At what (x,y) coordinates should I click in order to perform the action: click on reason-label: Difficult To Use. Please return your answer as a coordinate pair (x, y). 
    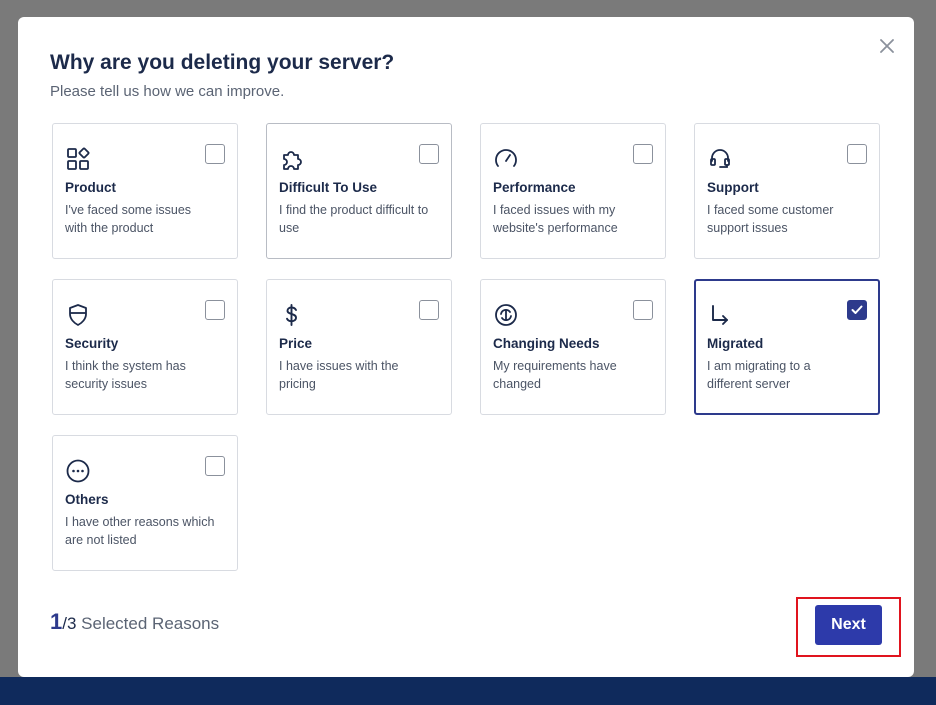
    Looking at the image, I should click on (328, 187).